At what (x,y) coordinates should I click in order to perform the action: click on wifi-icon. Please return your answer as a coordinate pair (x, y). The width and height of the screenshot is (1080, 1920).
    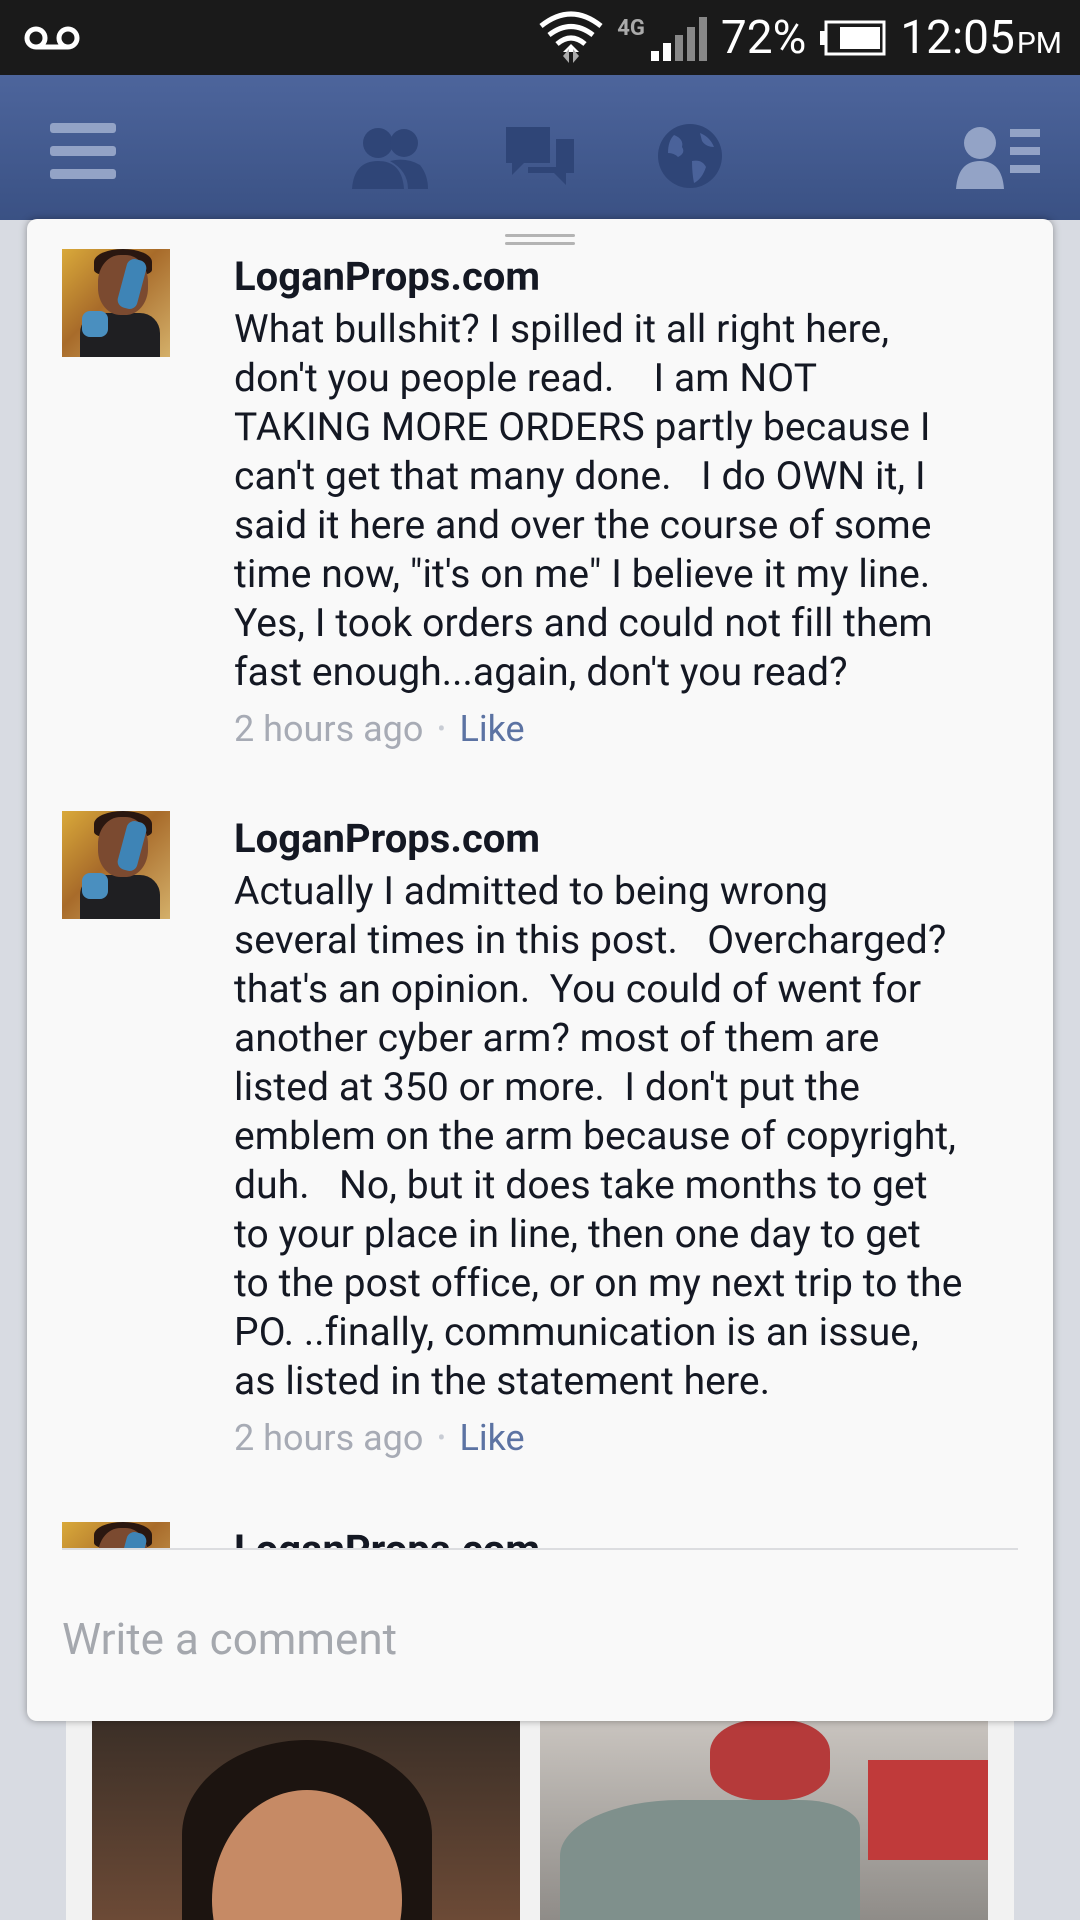
    Looking at the image, I should click on (571, 37).